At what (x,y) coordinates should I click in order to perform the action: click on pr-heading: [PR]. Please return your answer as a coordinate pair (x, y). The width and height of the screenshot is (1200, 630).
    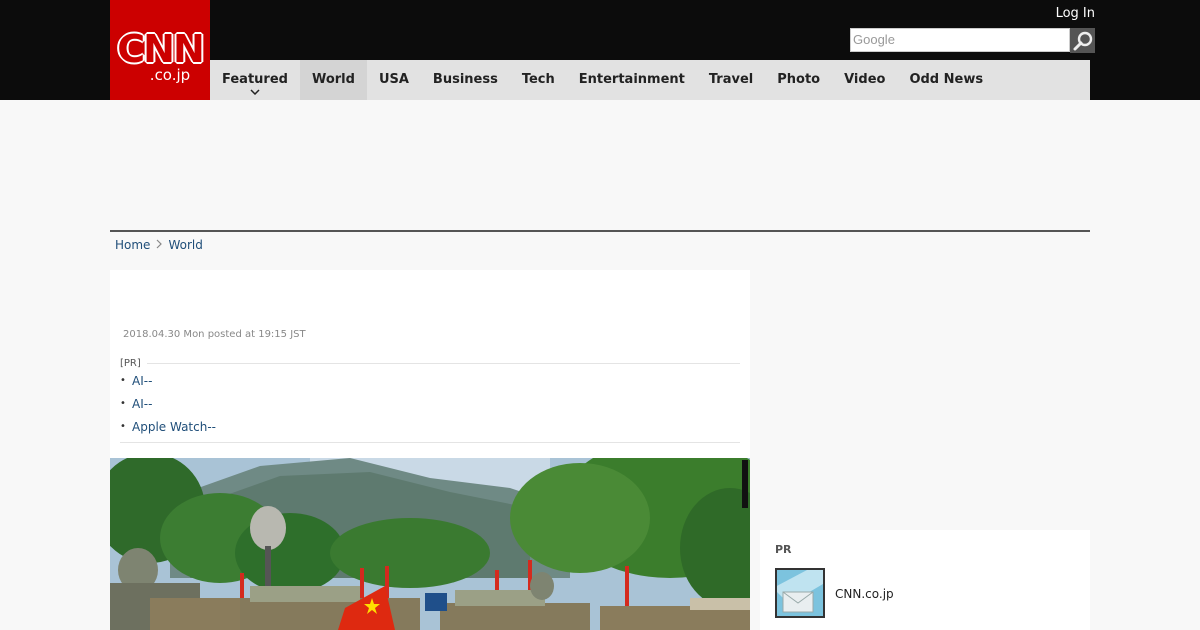
    Looking at the image, I should click on (430, 363).